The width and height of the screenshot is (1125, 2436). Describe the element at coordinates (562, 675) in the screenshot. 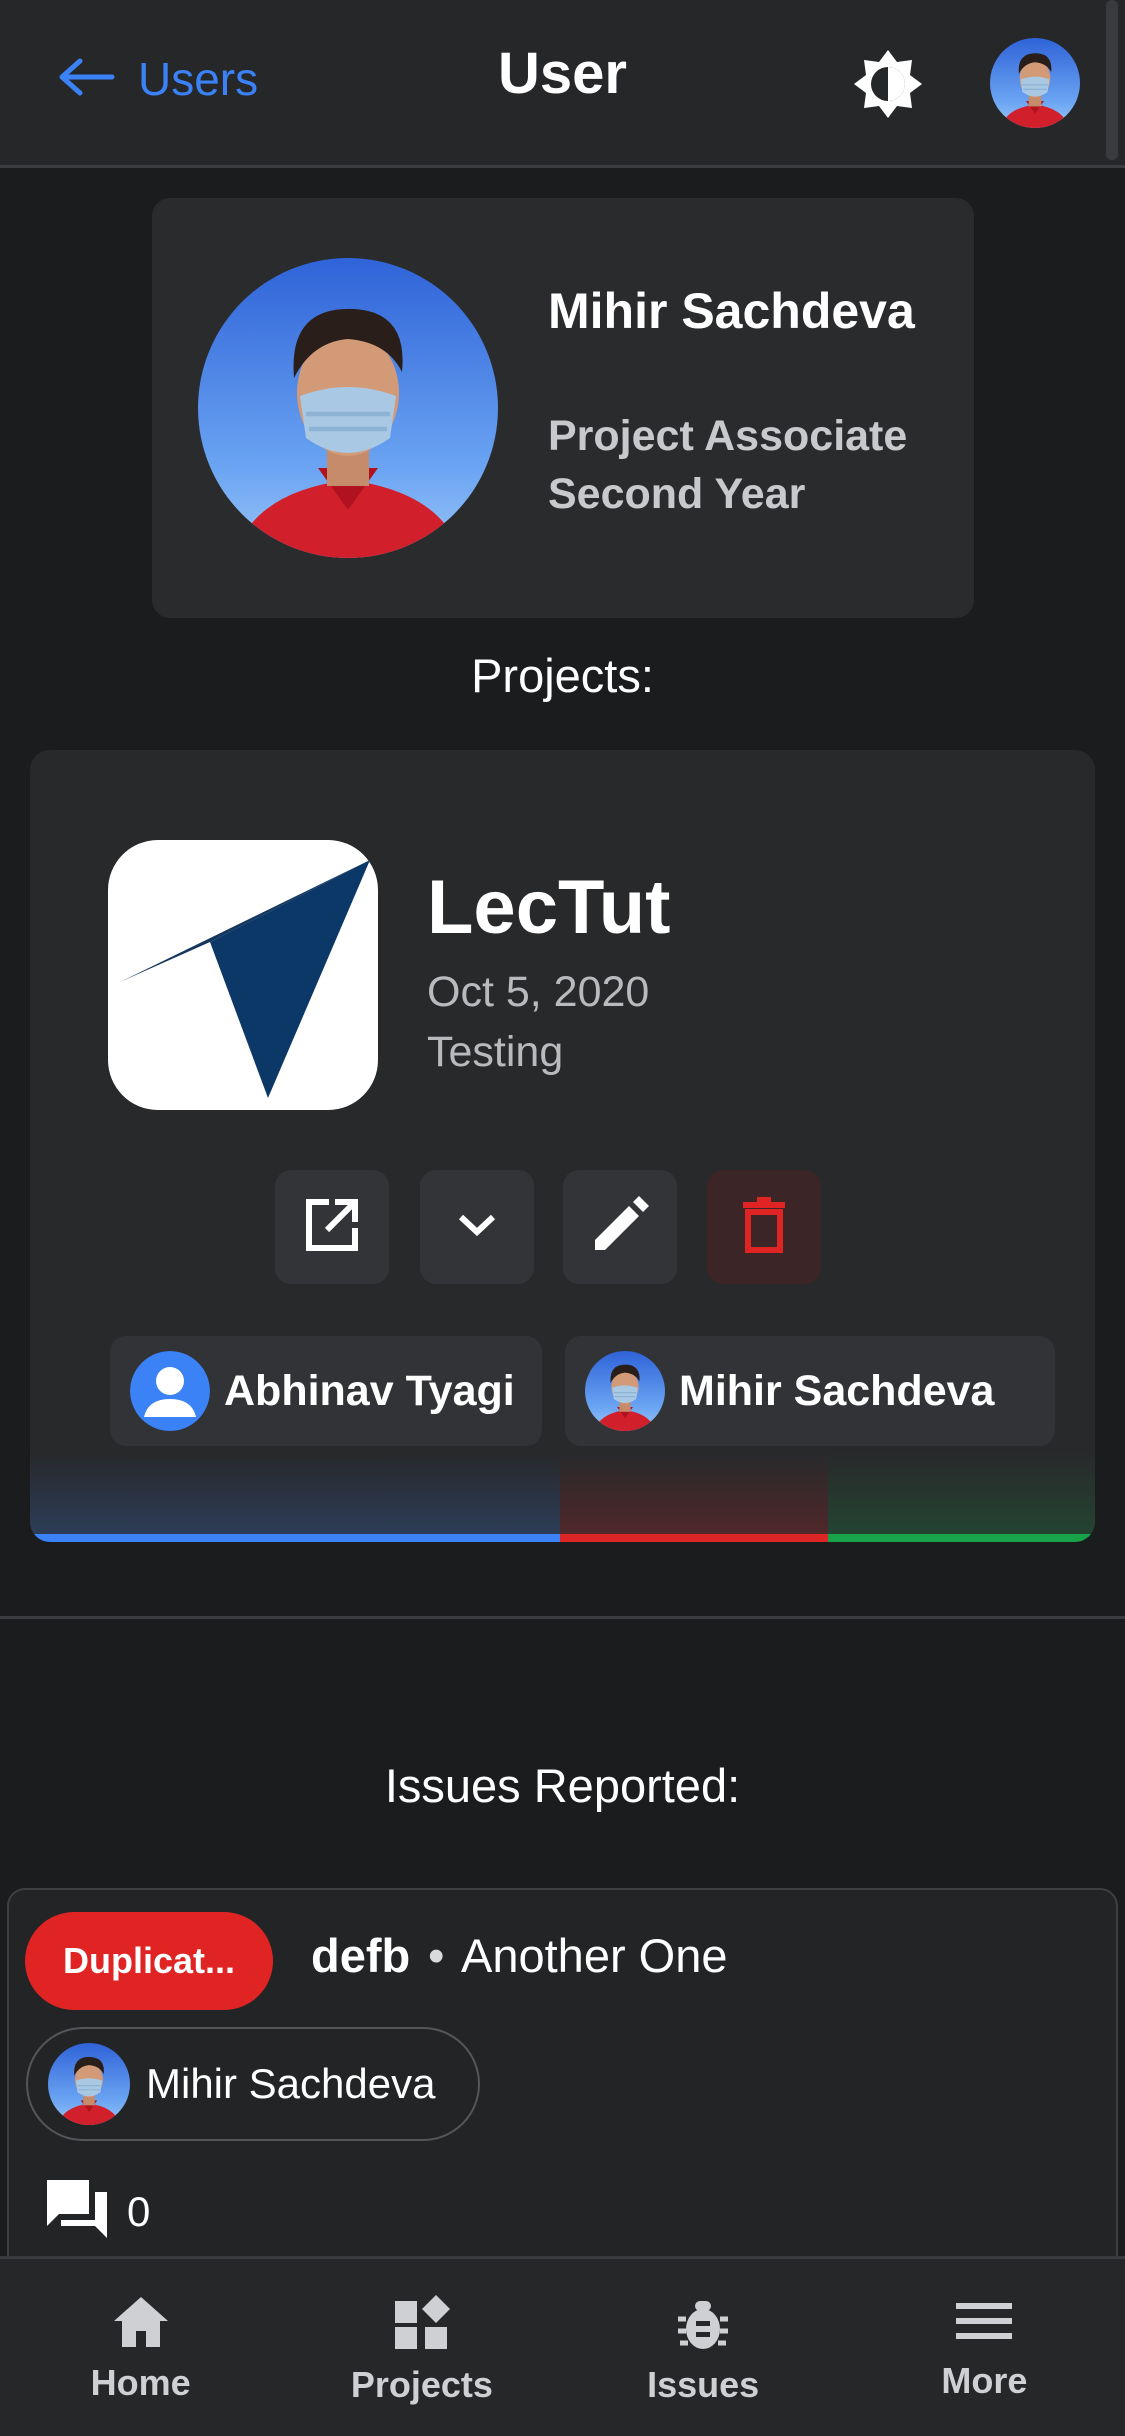

I see `projects-heading: Projects:` at that location.